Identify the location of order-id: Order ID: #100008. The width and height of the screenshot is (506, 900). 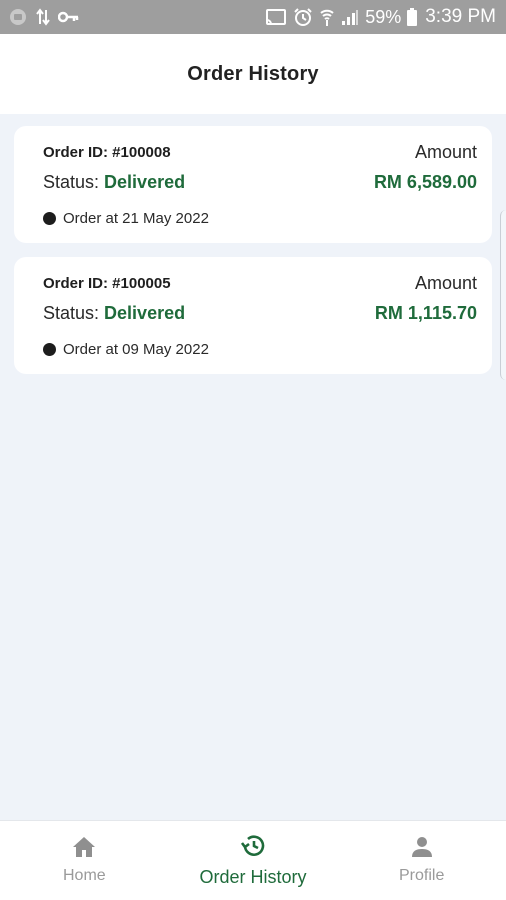
(107, 152).